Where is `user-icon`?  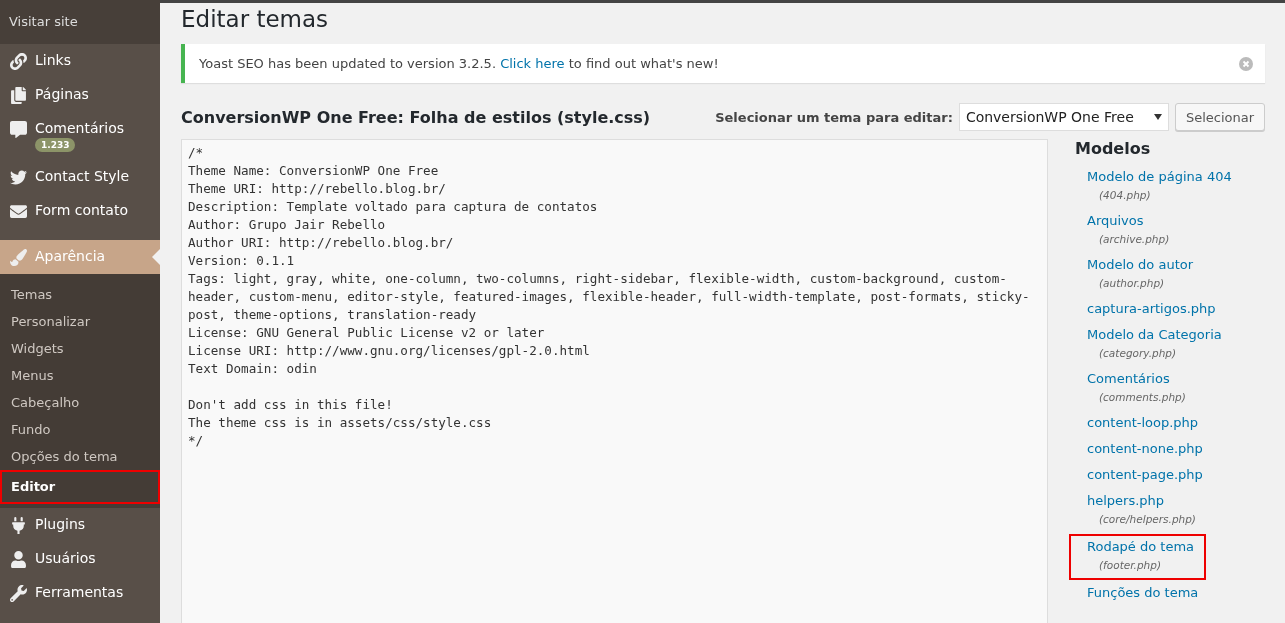 user-icon is located at coordinates (18, 559).